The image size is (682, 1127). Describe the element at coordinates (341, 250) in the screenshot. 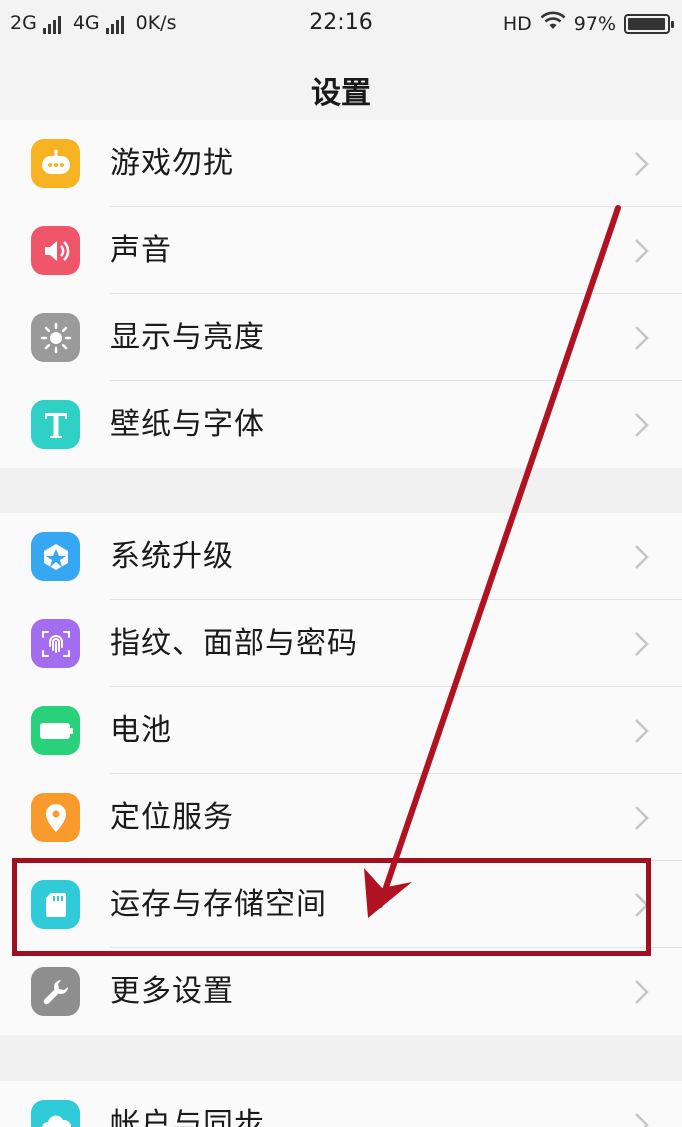

I see `settings-item-sound: 声音` at that location.